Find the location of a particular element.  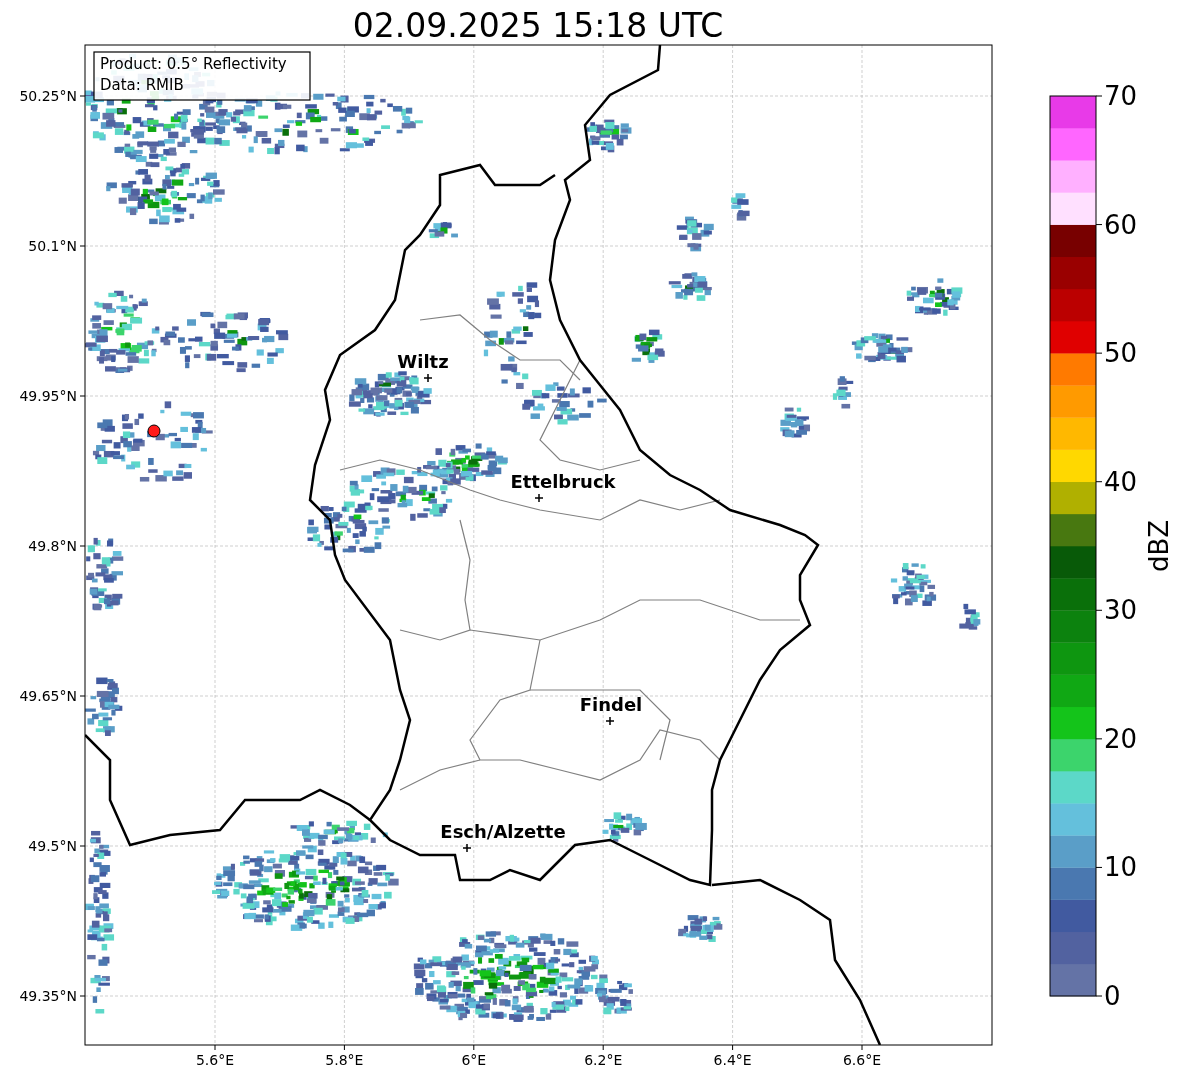

info-text: Data: RMIB is located at coordinates (142, 85).